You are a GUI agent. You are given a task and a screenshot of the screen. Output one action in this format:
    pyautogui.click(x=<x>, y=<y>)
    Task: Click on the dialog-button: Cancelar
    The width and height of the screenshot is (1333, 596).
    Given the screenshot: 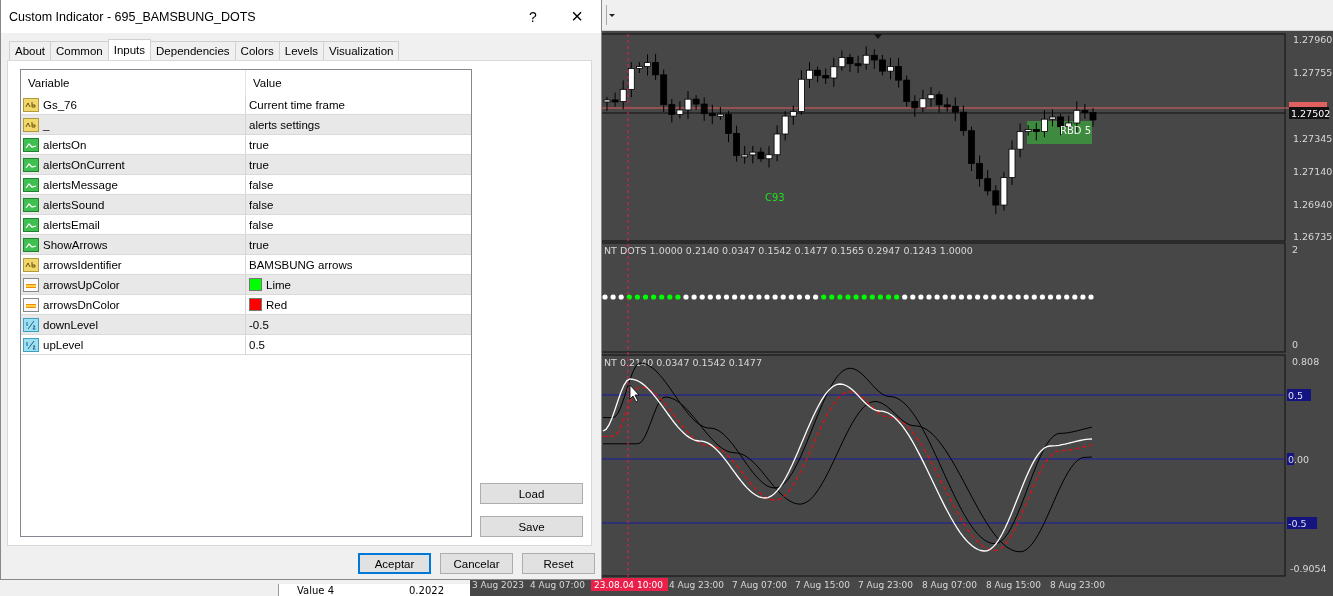 What is the action you would take?
    pyautogui.click(x=476, y=563)
    